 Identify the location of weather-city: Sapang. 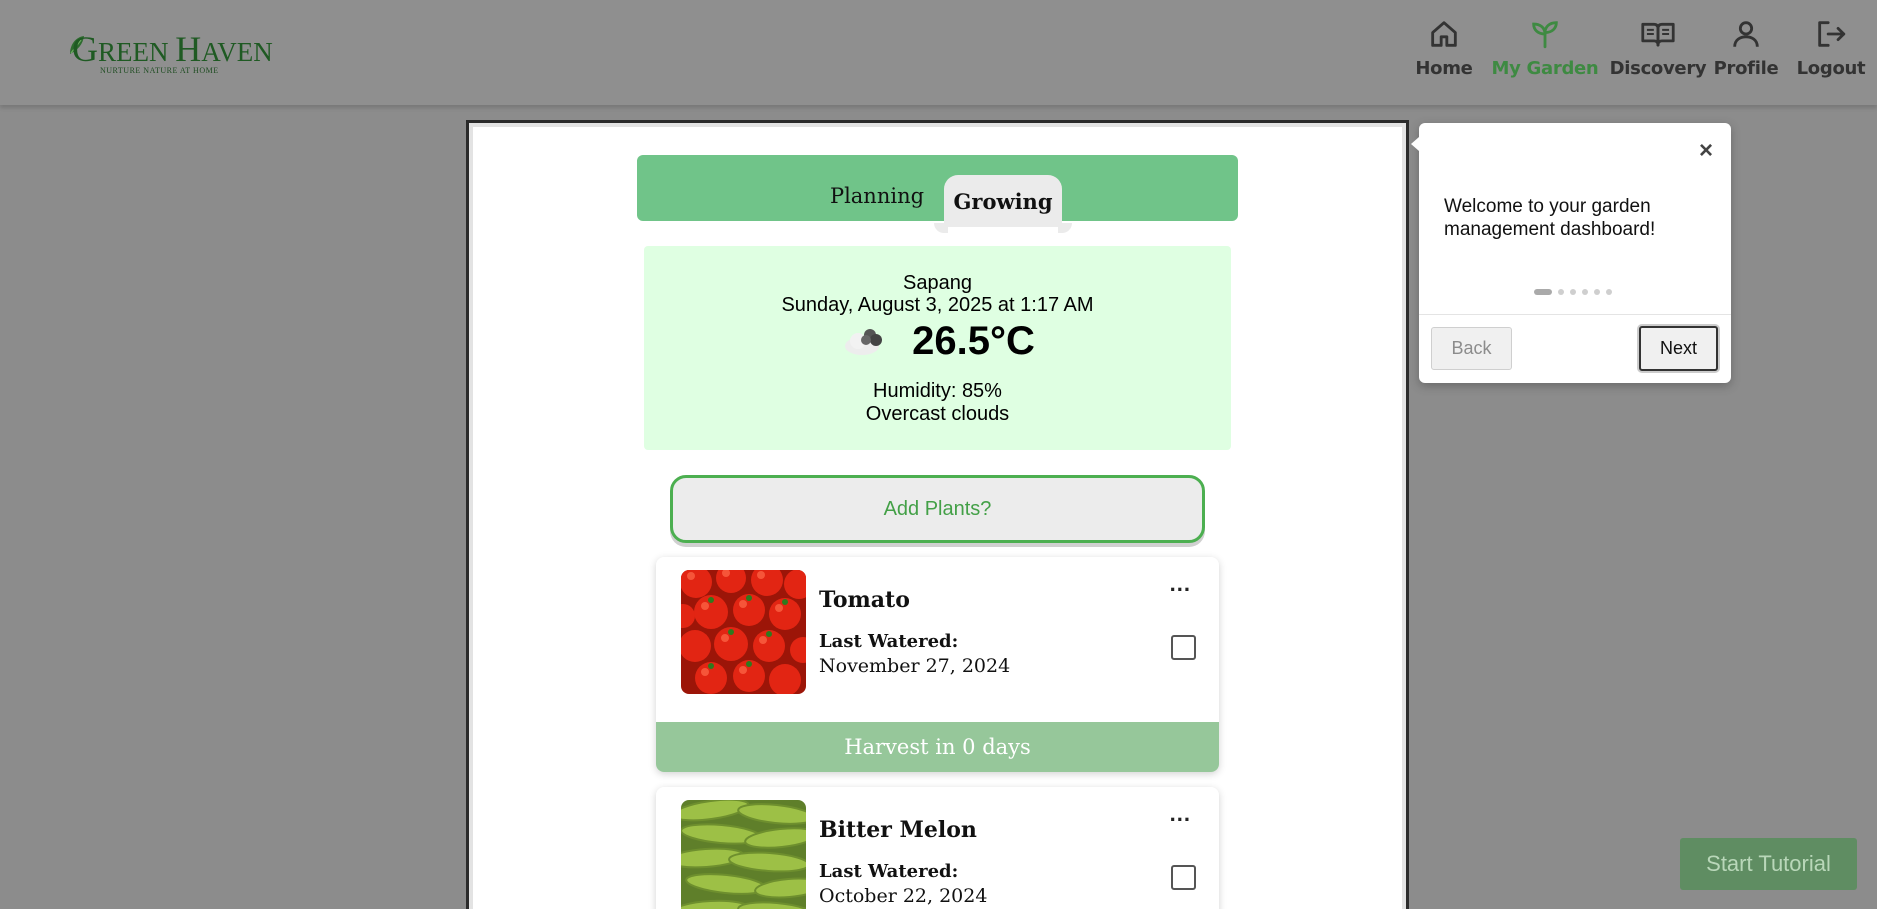
(937, 283).